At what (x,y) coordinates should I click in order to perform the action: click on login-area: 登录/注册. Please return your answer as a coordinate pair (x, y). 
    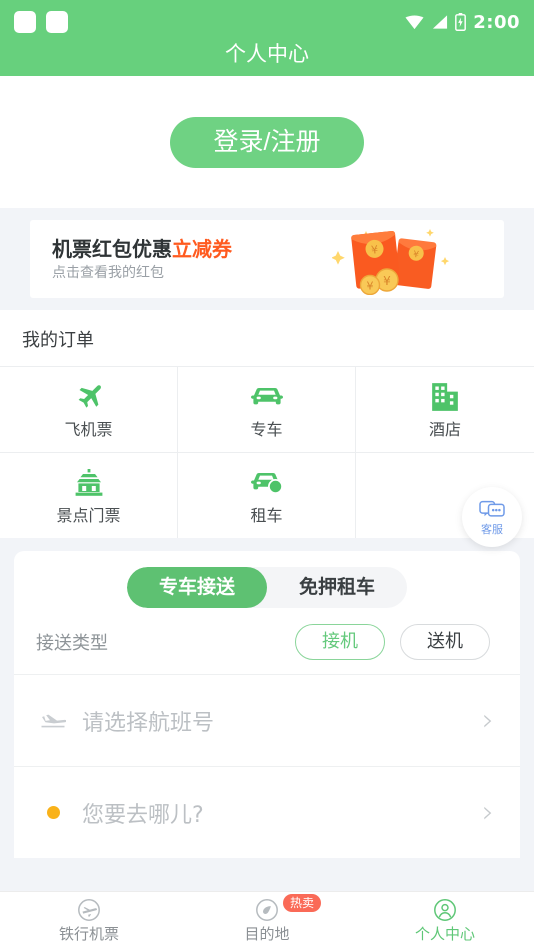
    Looking at the image, I should click on (267, 142).